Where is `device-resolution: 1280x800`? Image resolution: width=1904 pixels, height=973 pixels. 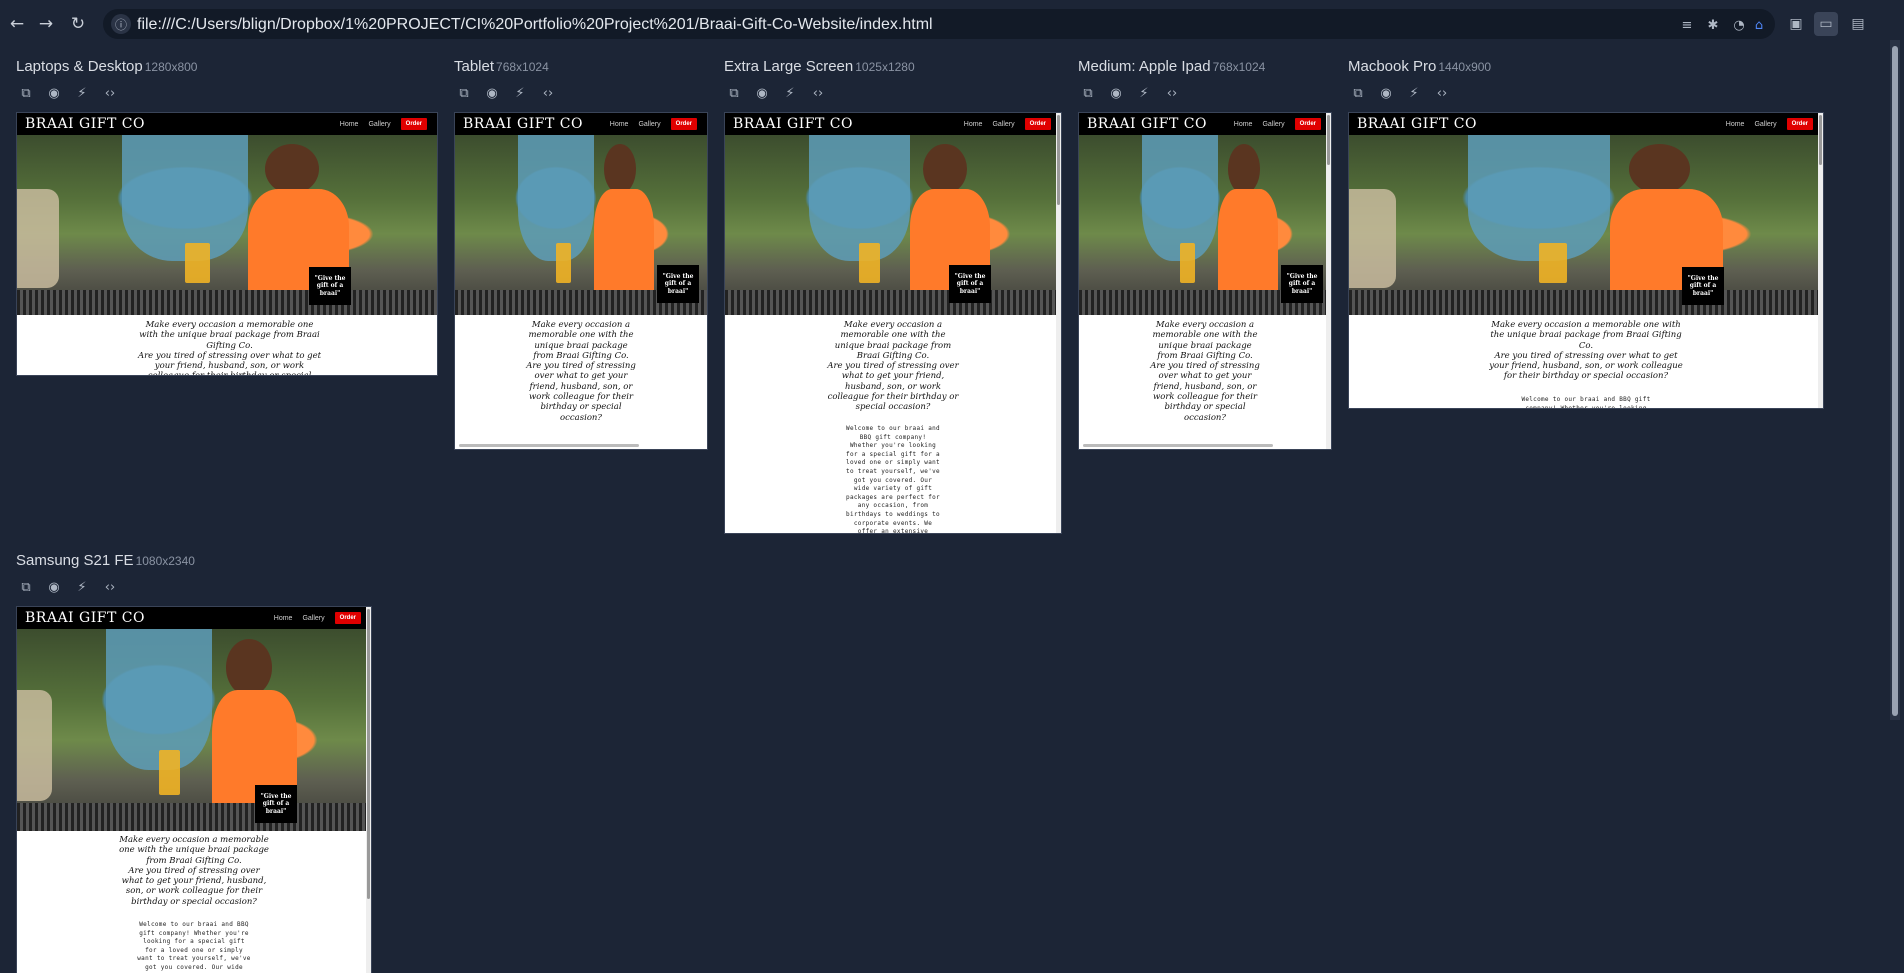 device-resolution: 1280x800 is located at coordinates (171, 67).